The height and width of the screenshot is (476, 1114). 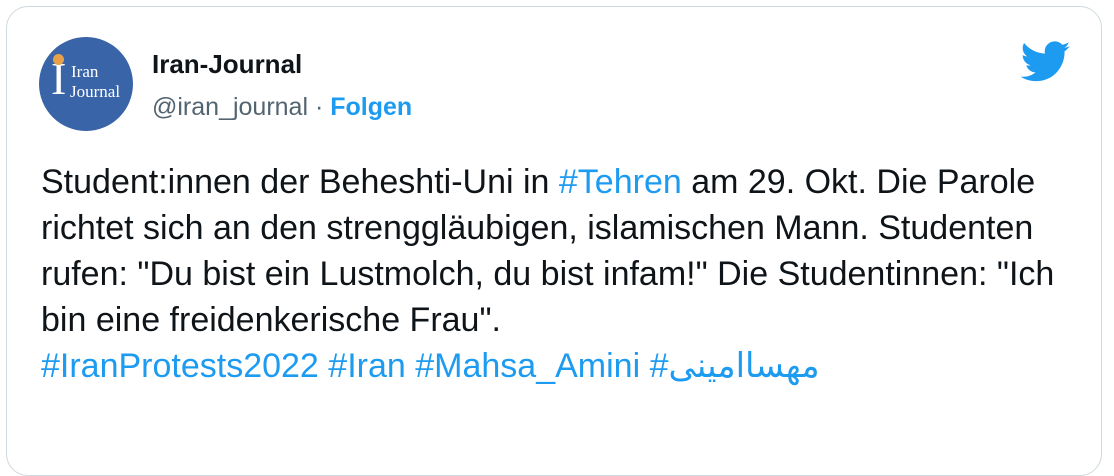 What do you see at coordinates (58, 59) in the screenshot?
I see `avatar-logo-dot` at bounding box center [58, 59].